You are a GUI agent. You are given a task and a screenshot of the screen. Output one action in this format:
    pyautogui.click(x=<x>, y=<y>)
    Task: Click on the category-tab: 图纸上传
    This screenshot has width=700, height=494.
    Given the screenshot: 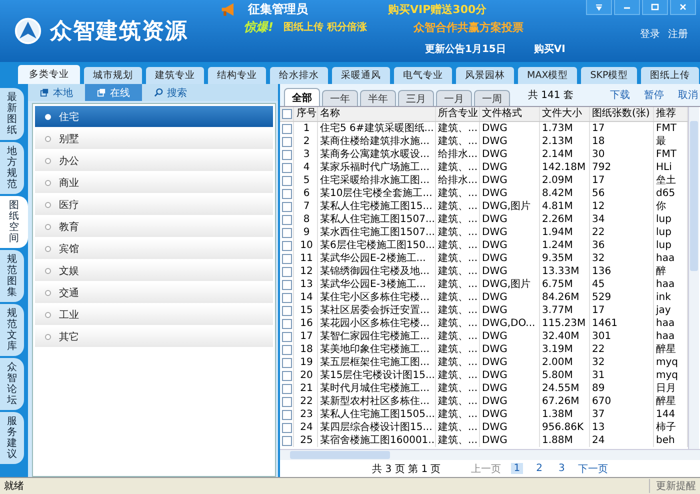 What is the action you would take?
    pyautogui.click(x=670, y=75)
    